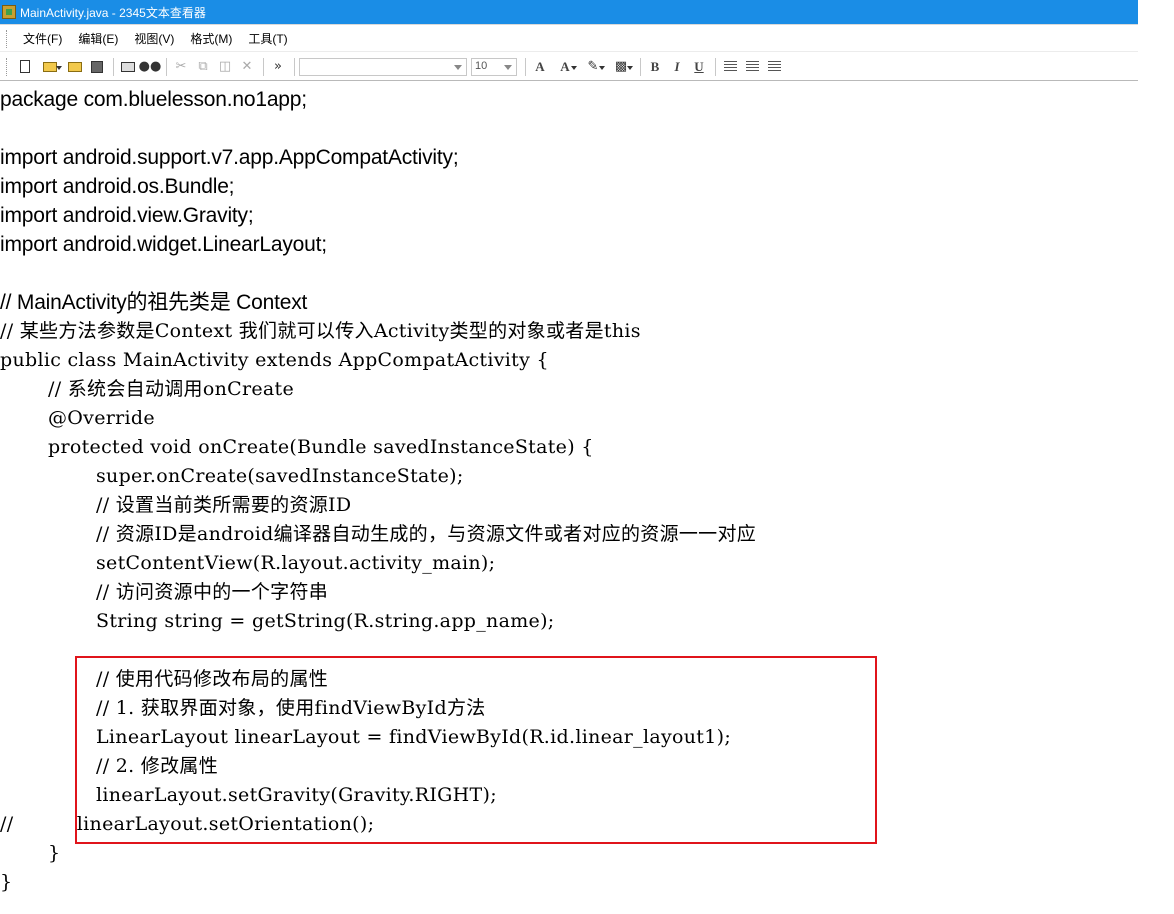 The height and width of the screenshot is (914, 1174). What do you see at coordinates (101, 418) in the screenshot?
I see `code-line: @Override` at bounding box center [101, 418].